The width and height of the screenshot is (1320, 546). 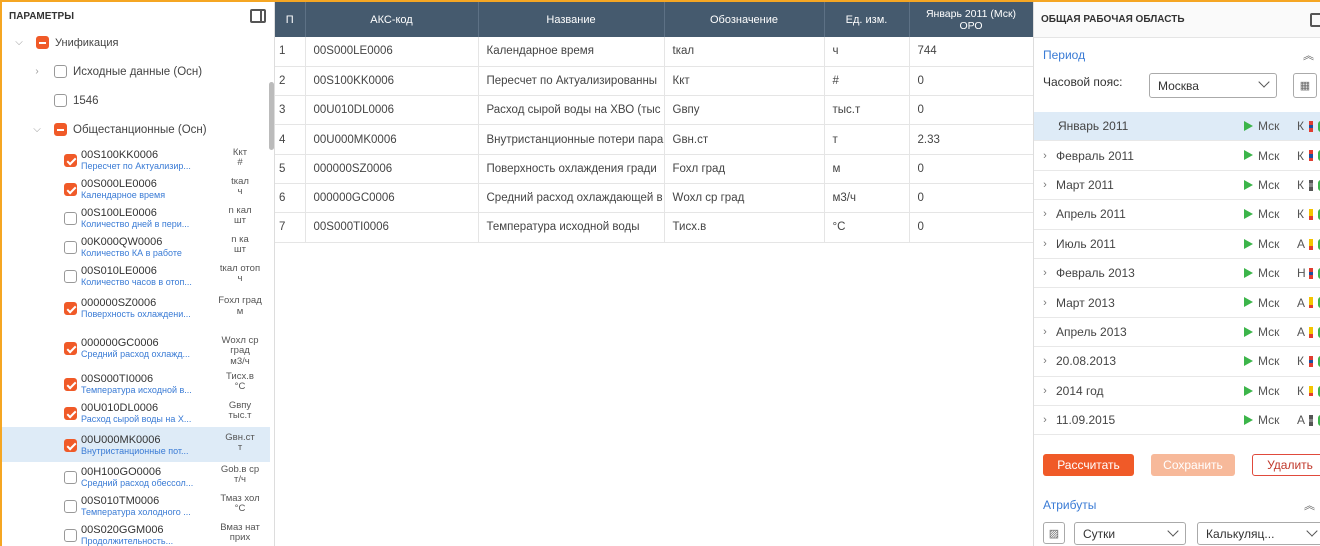 What do you see at coordinates (392, 227) in the screenshot?
I see `cell-code: 00S000TI0006` at bounding box center [392, 227].